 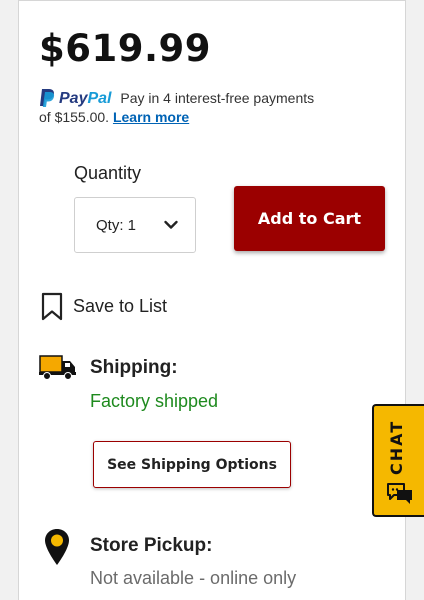 What do you see at coordinates (57, 547) in the screenshot?
I see `location-pin-icon` at bounding box center [57, 547].